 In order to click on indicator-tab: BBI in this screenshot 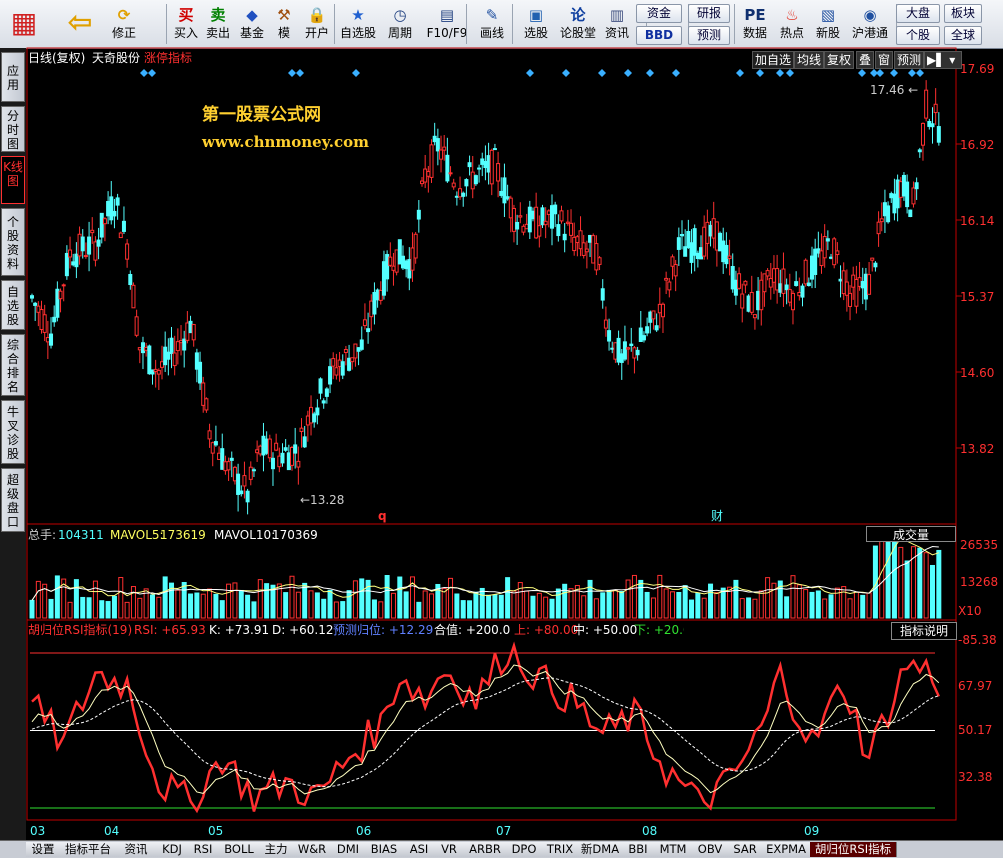, I will do `click(638, 849)`.